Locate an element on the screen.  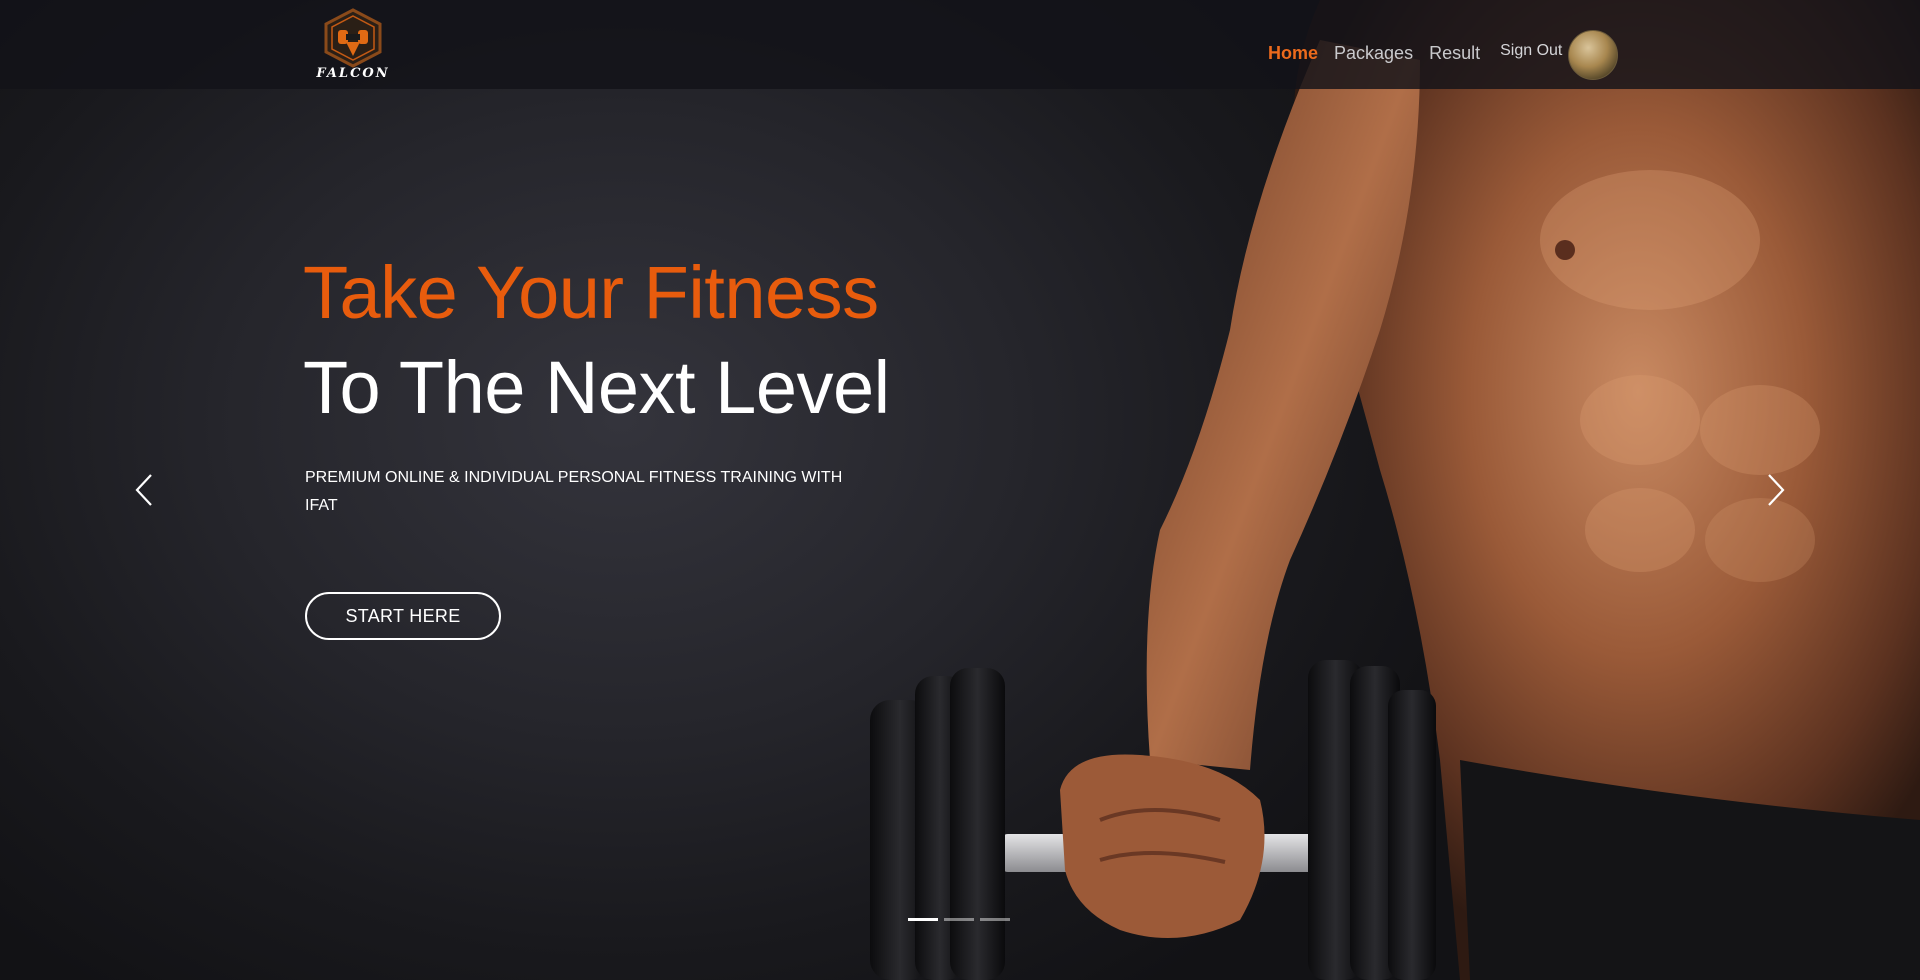
nav-item-result: Result is located at coordinates (1454, 53).